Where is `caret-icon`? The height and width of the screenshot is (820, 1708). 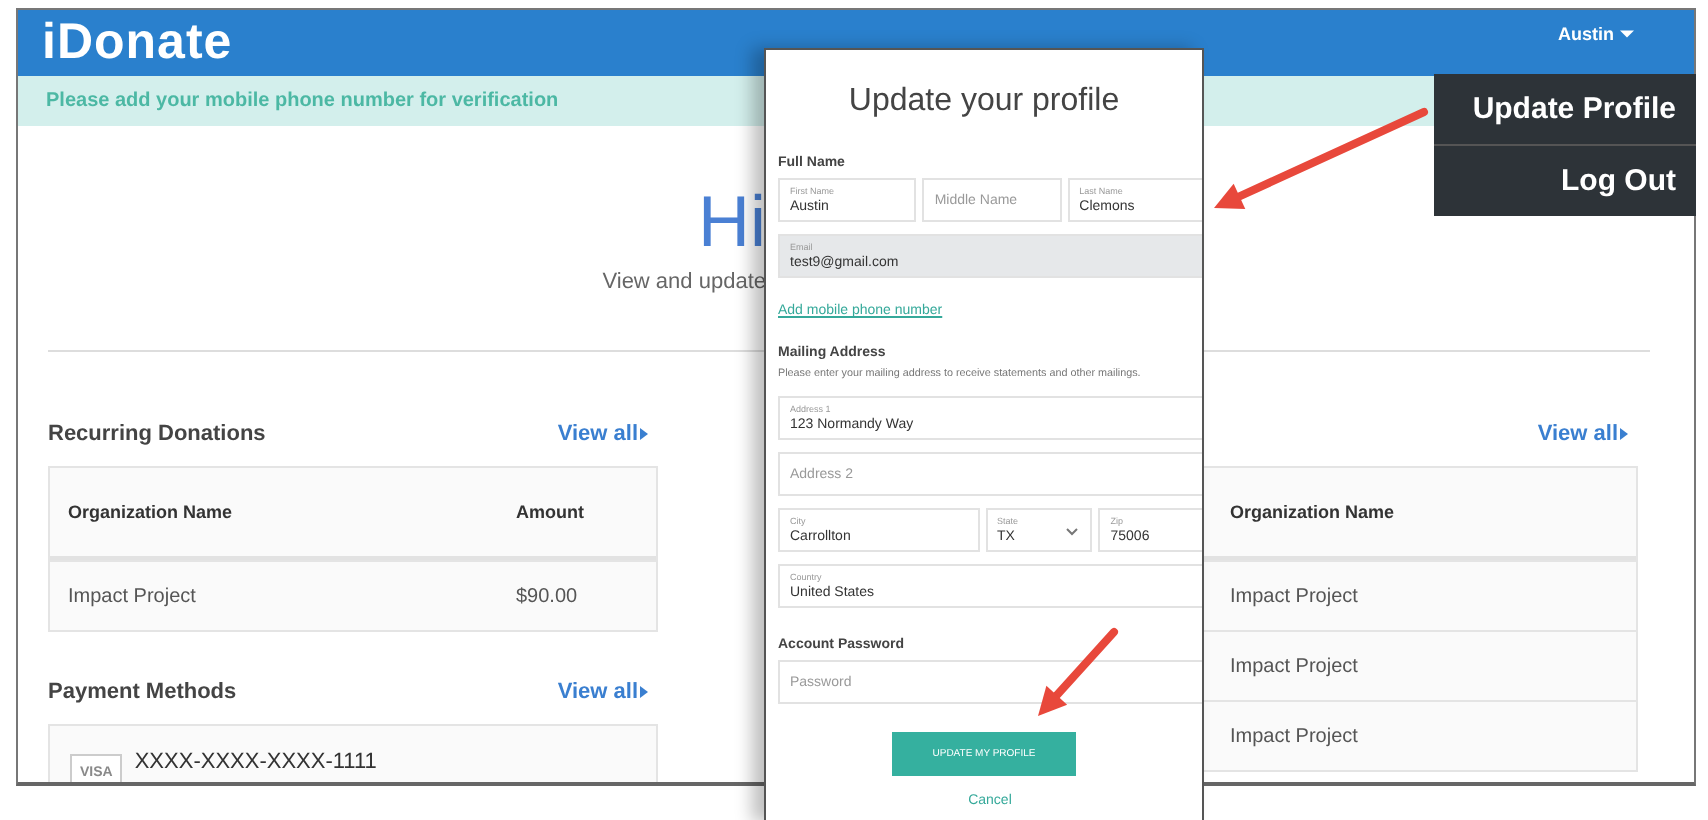 caret-icon is located at coordinates (1627, 33).